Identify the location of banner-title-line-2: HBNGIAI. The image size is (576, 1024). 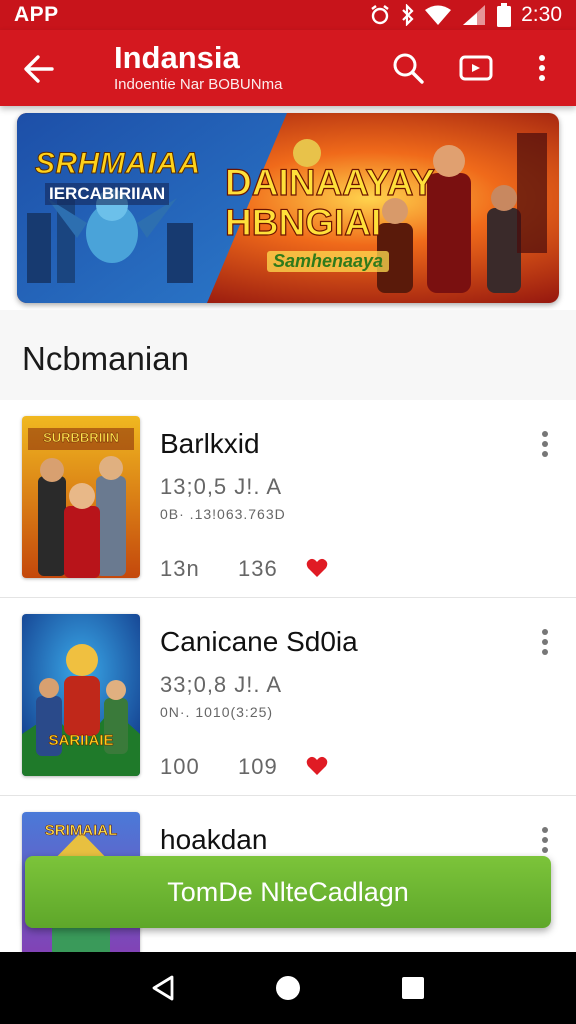
(303, 222).